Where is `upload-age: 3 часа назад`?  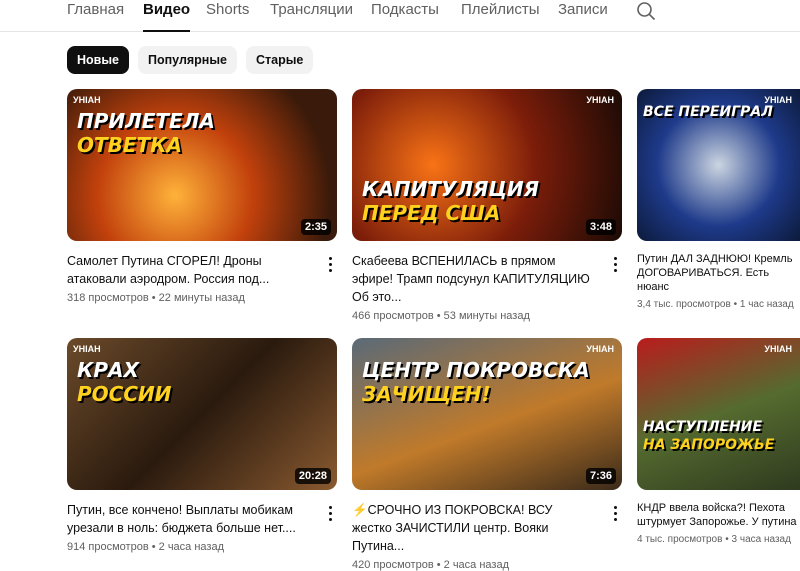 upload-age: 3 часа назад is located at coordinates (761, 539).